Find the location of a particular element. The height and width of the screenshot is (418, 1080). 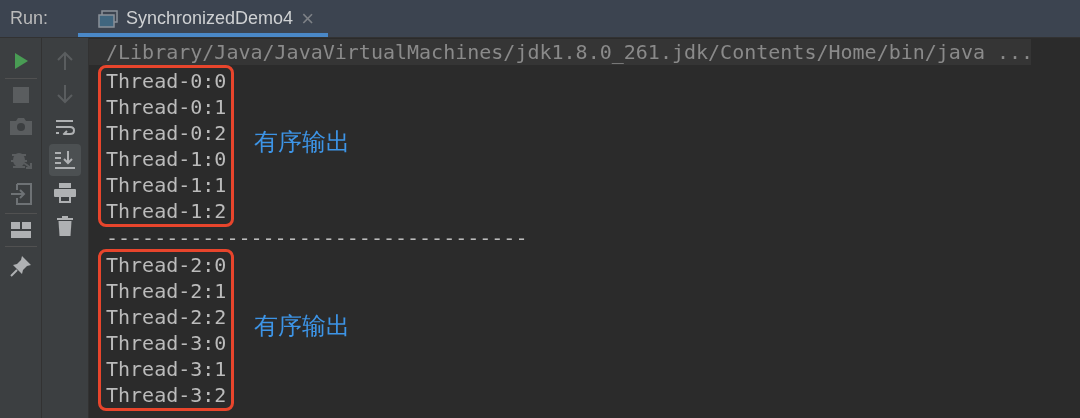

scroll-down-icon is located at coordinates (65, 160).